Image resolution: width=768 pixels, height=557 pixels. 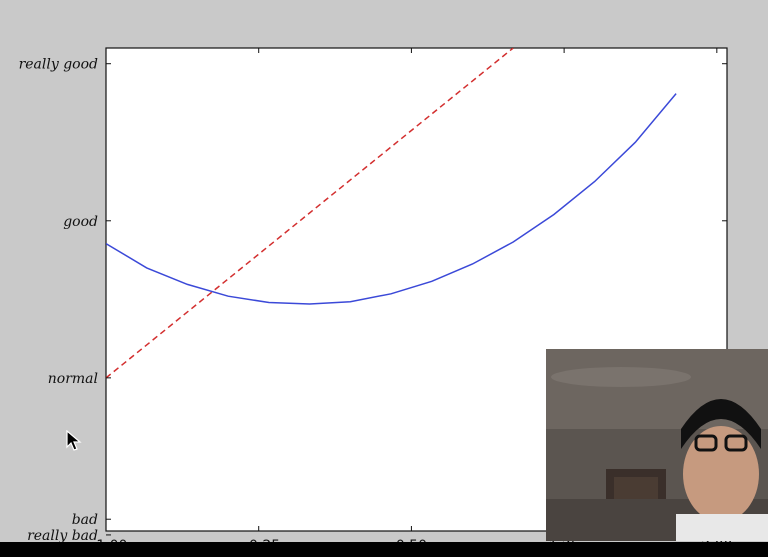 What do you see at coordinates (74, 442) in the screenshot?
I see `arrow-cursor-icon` at bounding box center [74, 442].